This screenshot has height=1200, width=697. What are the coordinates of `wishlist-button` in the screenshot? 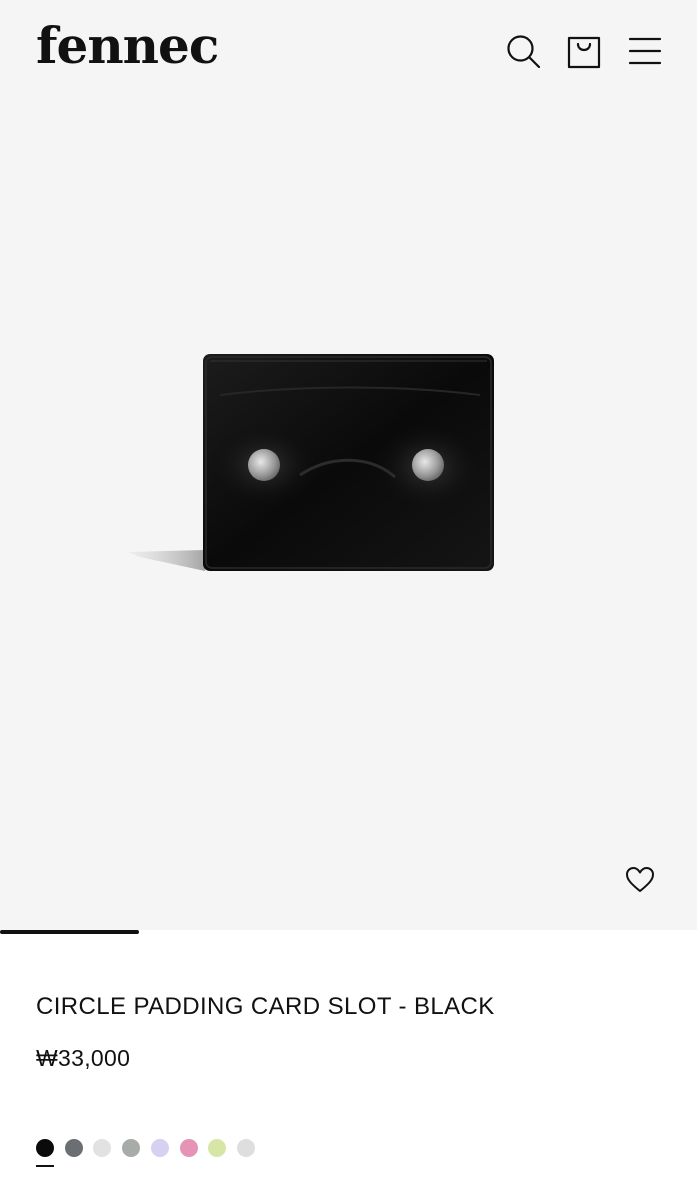 It's located at (640, 880).